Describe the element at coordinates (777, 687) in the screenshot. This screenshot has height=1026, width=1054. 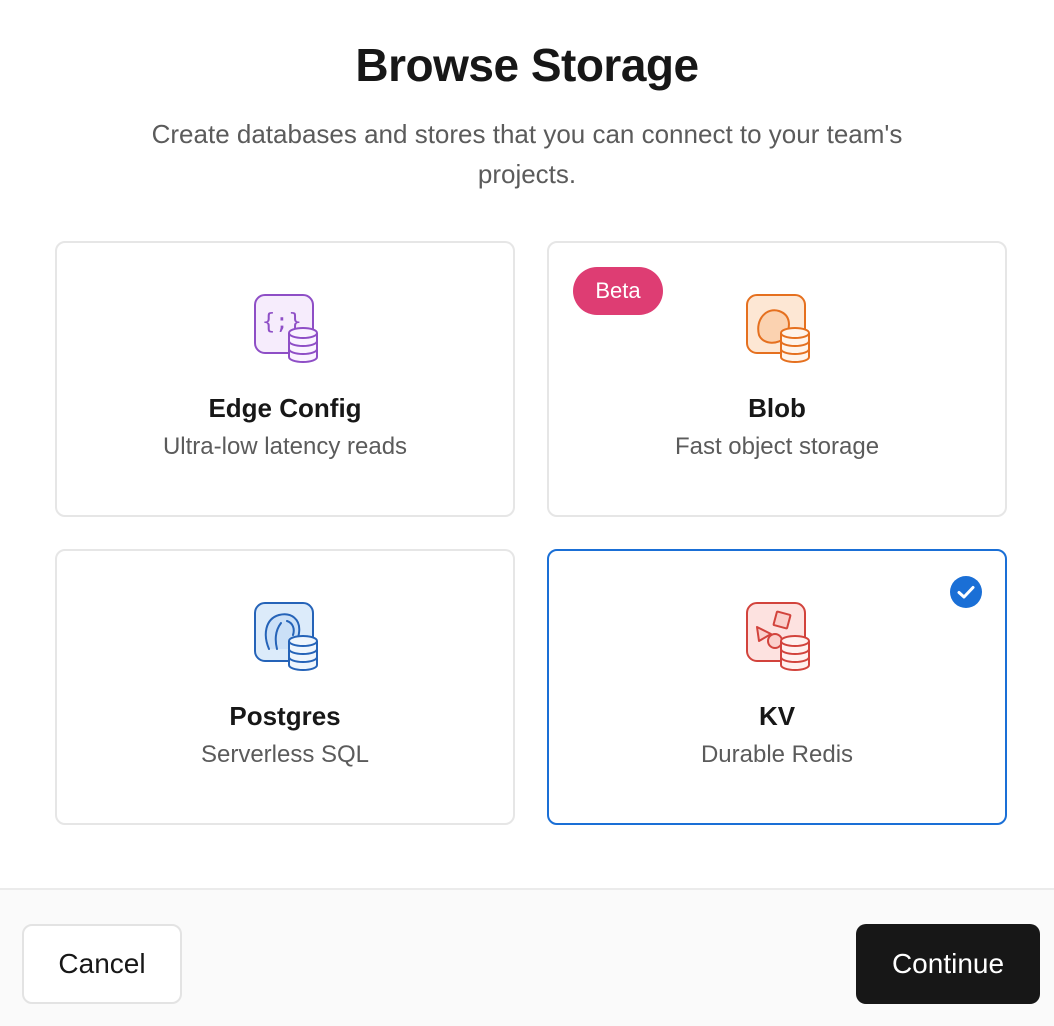
I see `storage-card-kv: KV Durable Redis` at that location.